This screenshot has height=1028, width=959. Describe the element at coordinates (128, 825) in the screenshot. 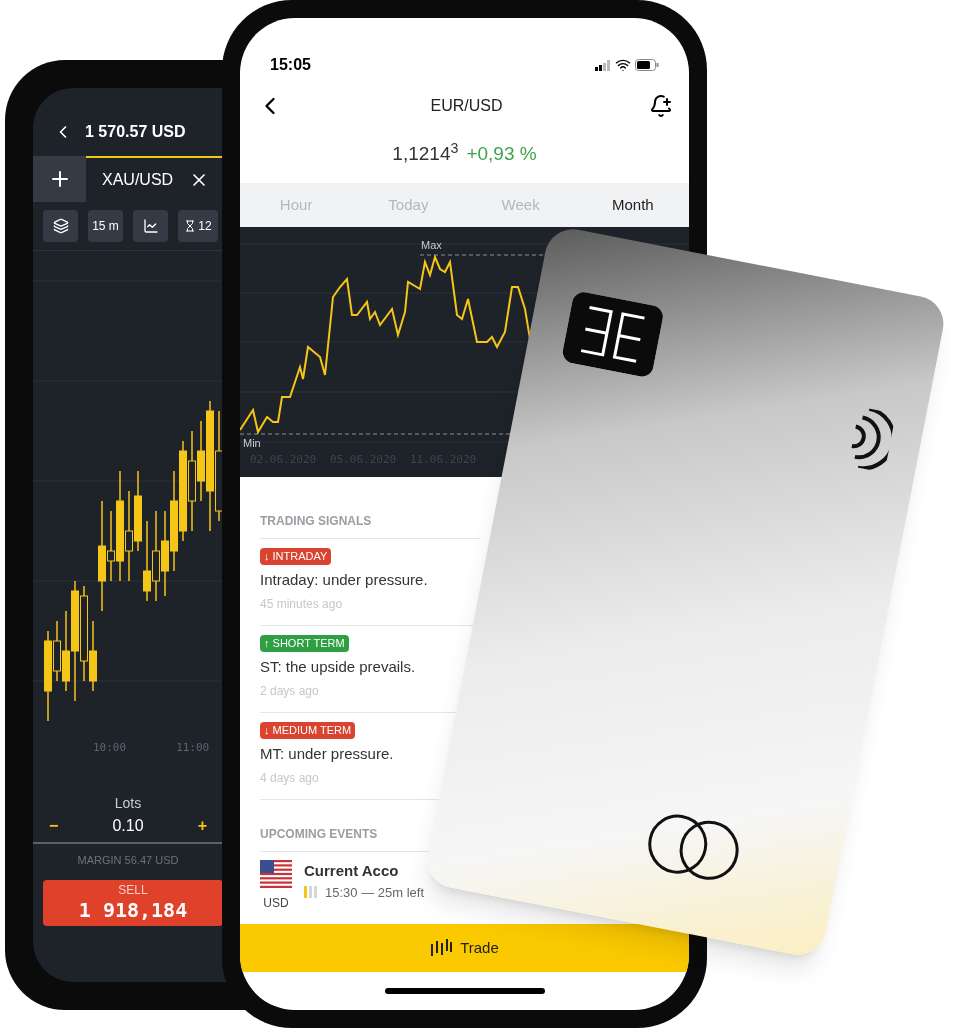

I see `lots-value: 0.10` at that location.